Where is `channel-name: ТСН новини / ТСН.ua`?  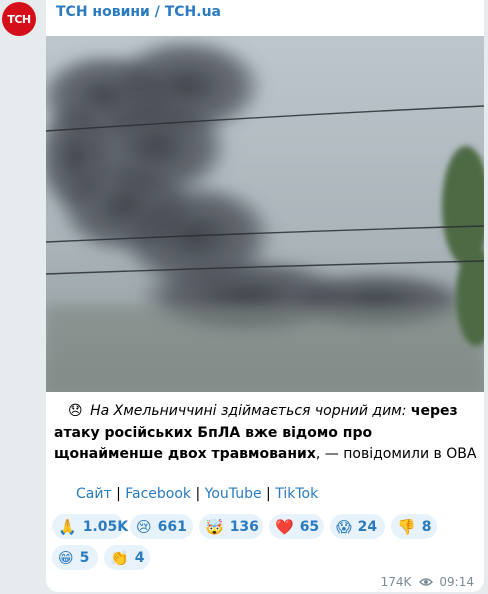
channel-name: ТСН новини / ТСН.ua is located at coordinates (138, 12).